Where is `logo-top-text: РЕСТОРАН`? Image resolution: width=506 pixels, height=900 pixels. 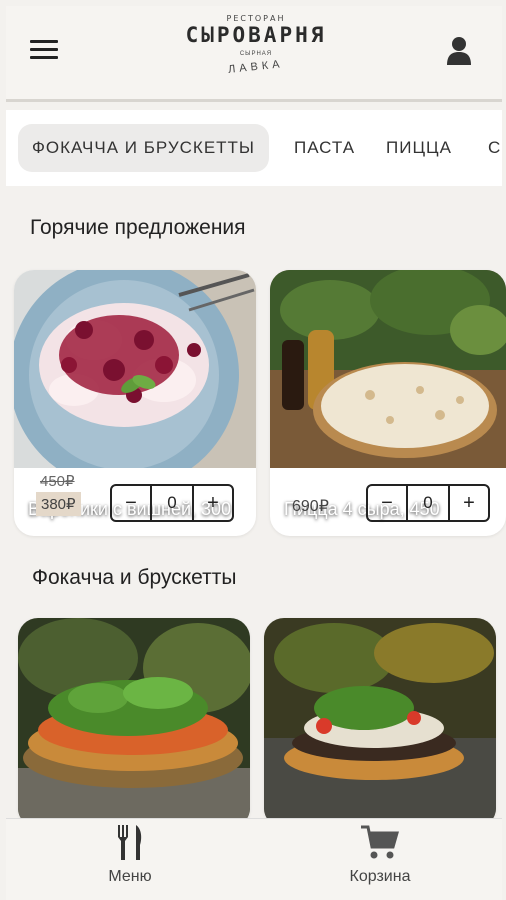 logo-top-text: РЕСТОРАН is located at coordinates (256, 18).